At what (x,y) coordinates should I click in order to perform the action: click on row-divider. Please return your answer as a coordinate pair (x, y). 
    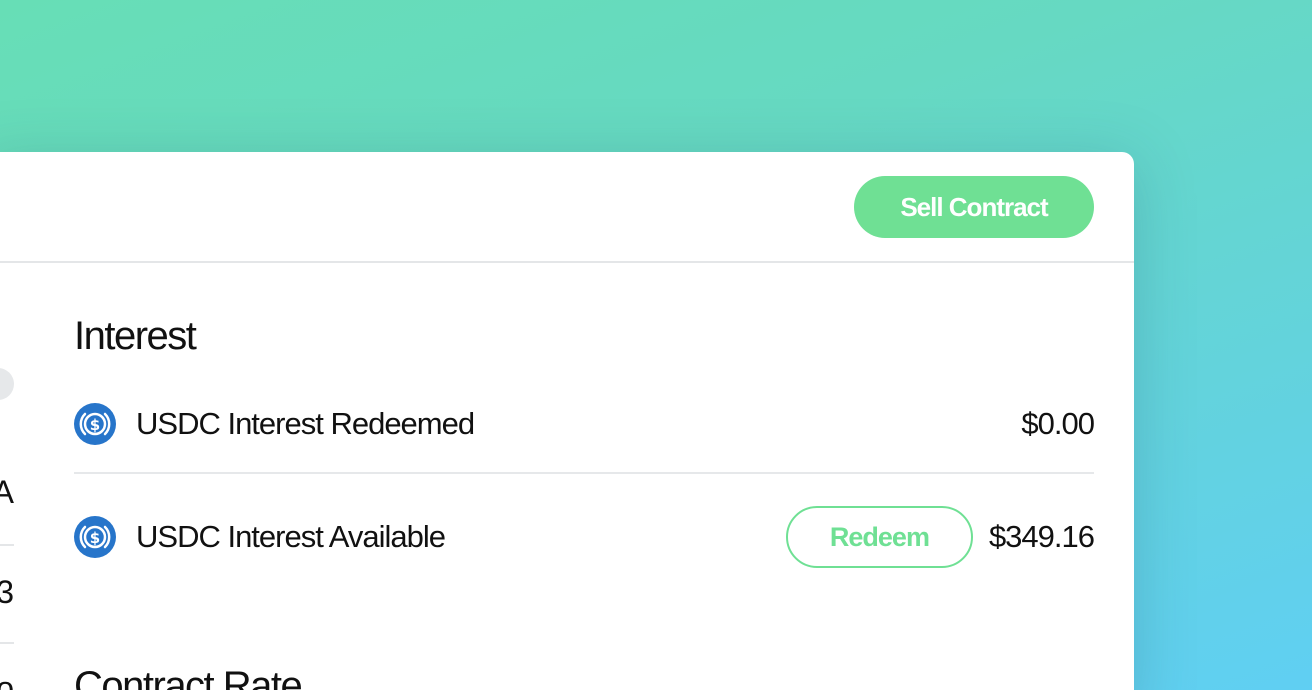
    Looking at the image, I should click on (584, 473).